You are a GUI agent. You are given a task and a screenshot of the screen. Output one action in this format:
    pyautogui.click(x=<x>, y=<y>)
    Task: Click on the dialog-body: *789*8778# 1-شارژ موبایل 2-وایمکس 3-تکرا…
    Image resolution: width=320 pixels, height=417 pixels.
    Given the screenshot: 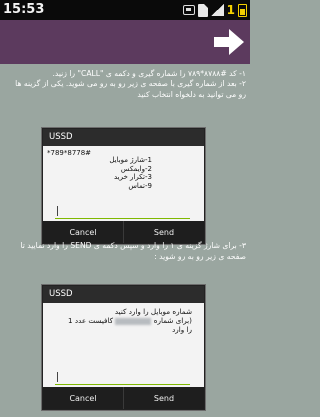 What is the action you would take?
    pyautogui.click(x=123, y=184)
    